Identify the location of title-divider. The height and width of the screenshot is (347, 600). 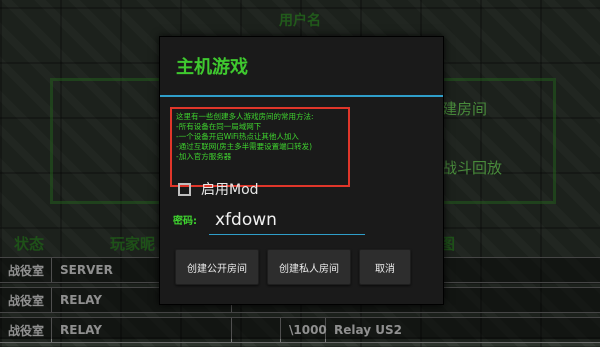
(301, 96).